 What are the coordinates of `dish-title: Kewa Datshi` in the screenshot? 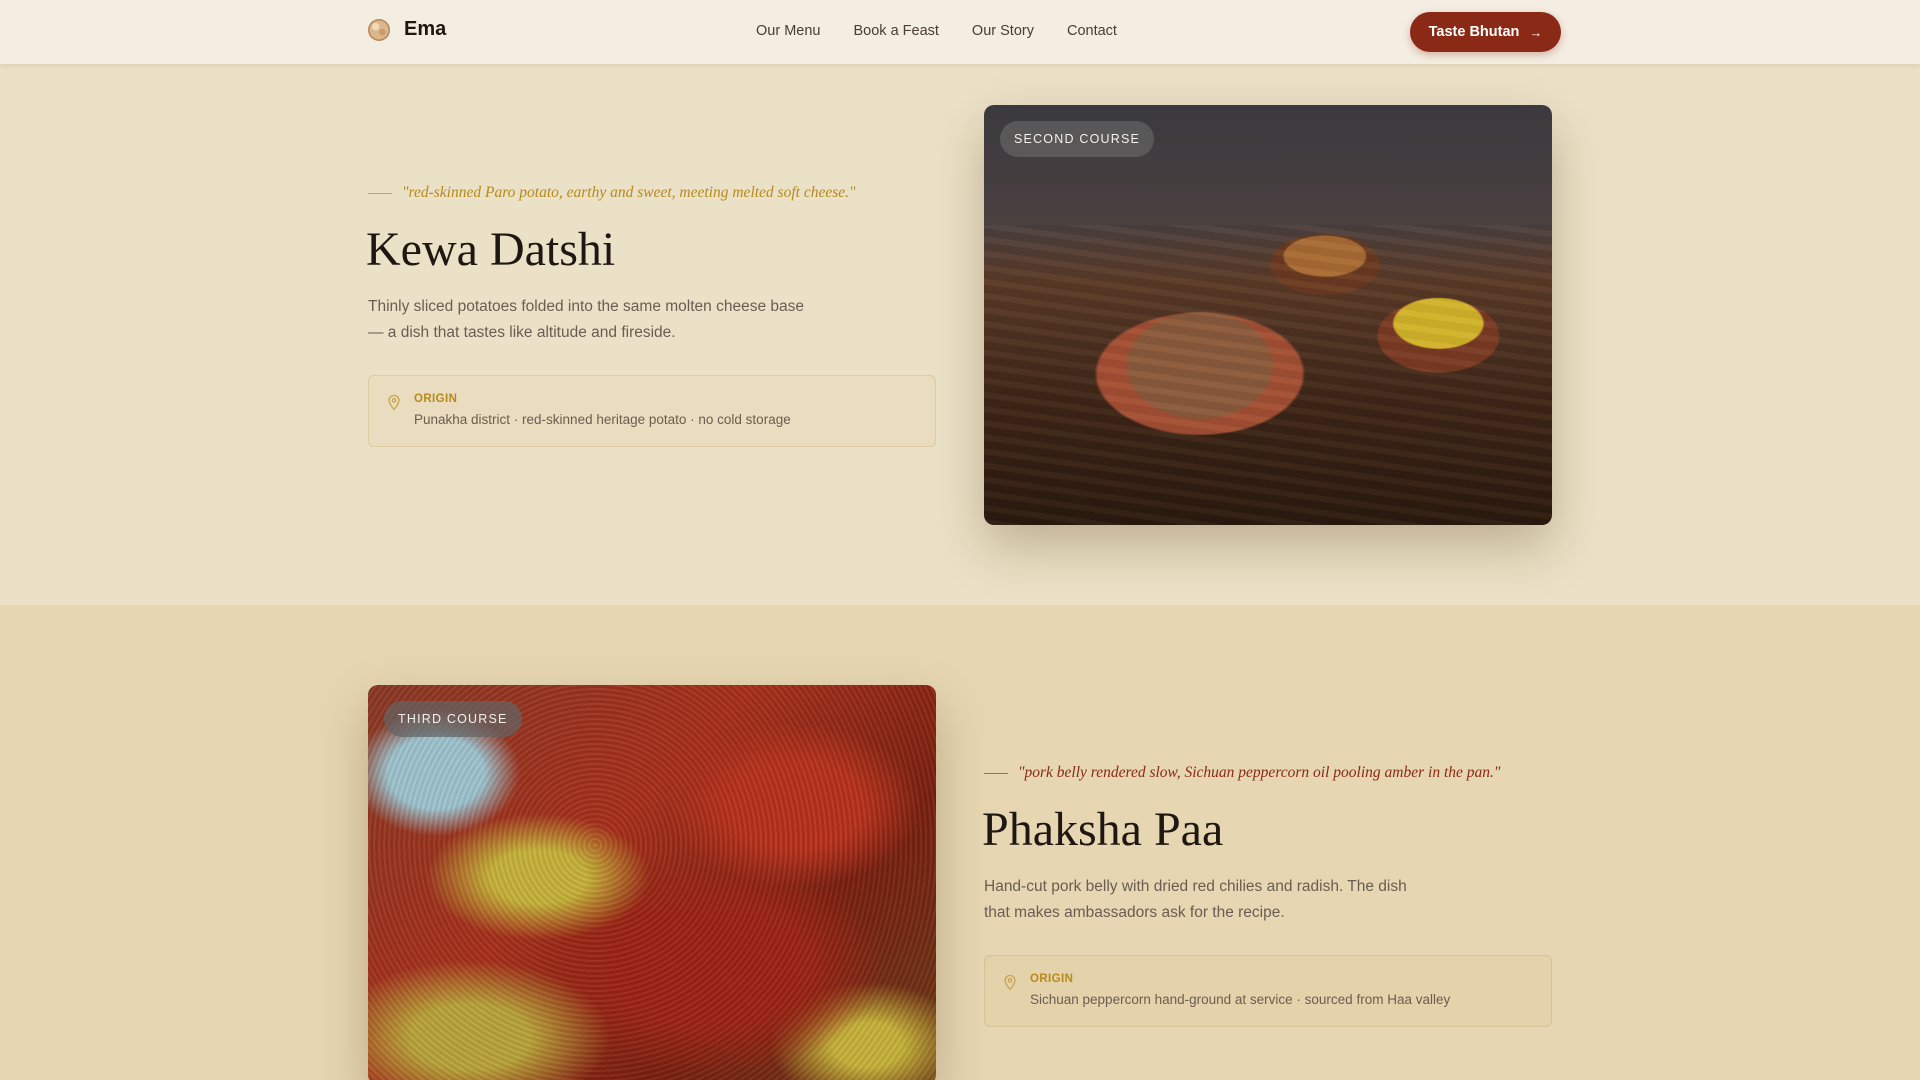 It's located at (491, 249).